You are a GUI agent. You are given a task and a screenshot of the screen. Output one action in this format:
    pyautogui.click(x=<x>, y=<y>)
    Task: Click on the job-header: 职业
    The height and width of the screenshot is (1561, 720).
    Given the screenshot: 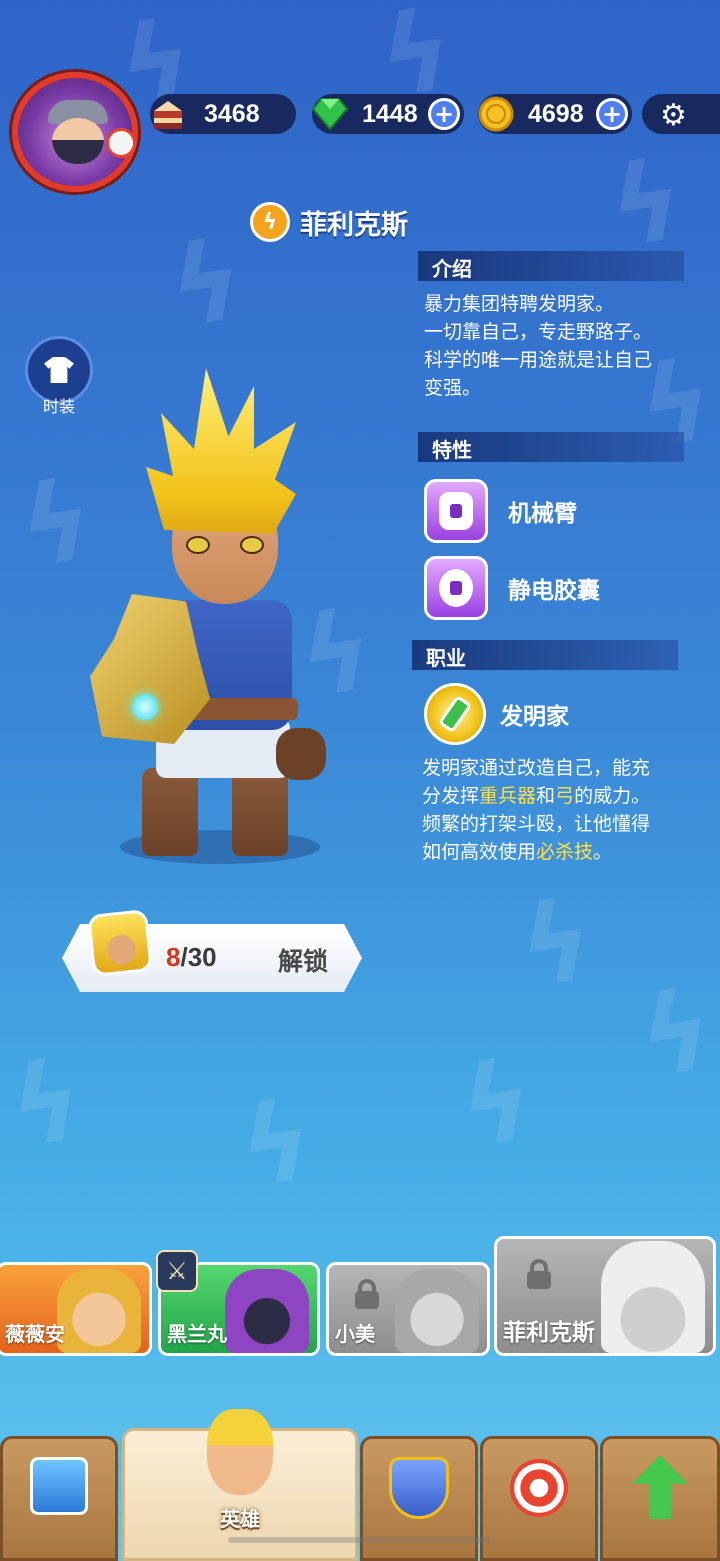 What is the action you would take?
    pyautogui.click(x=545, y=655)
    